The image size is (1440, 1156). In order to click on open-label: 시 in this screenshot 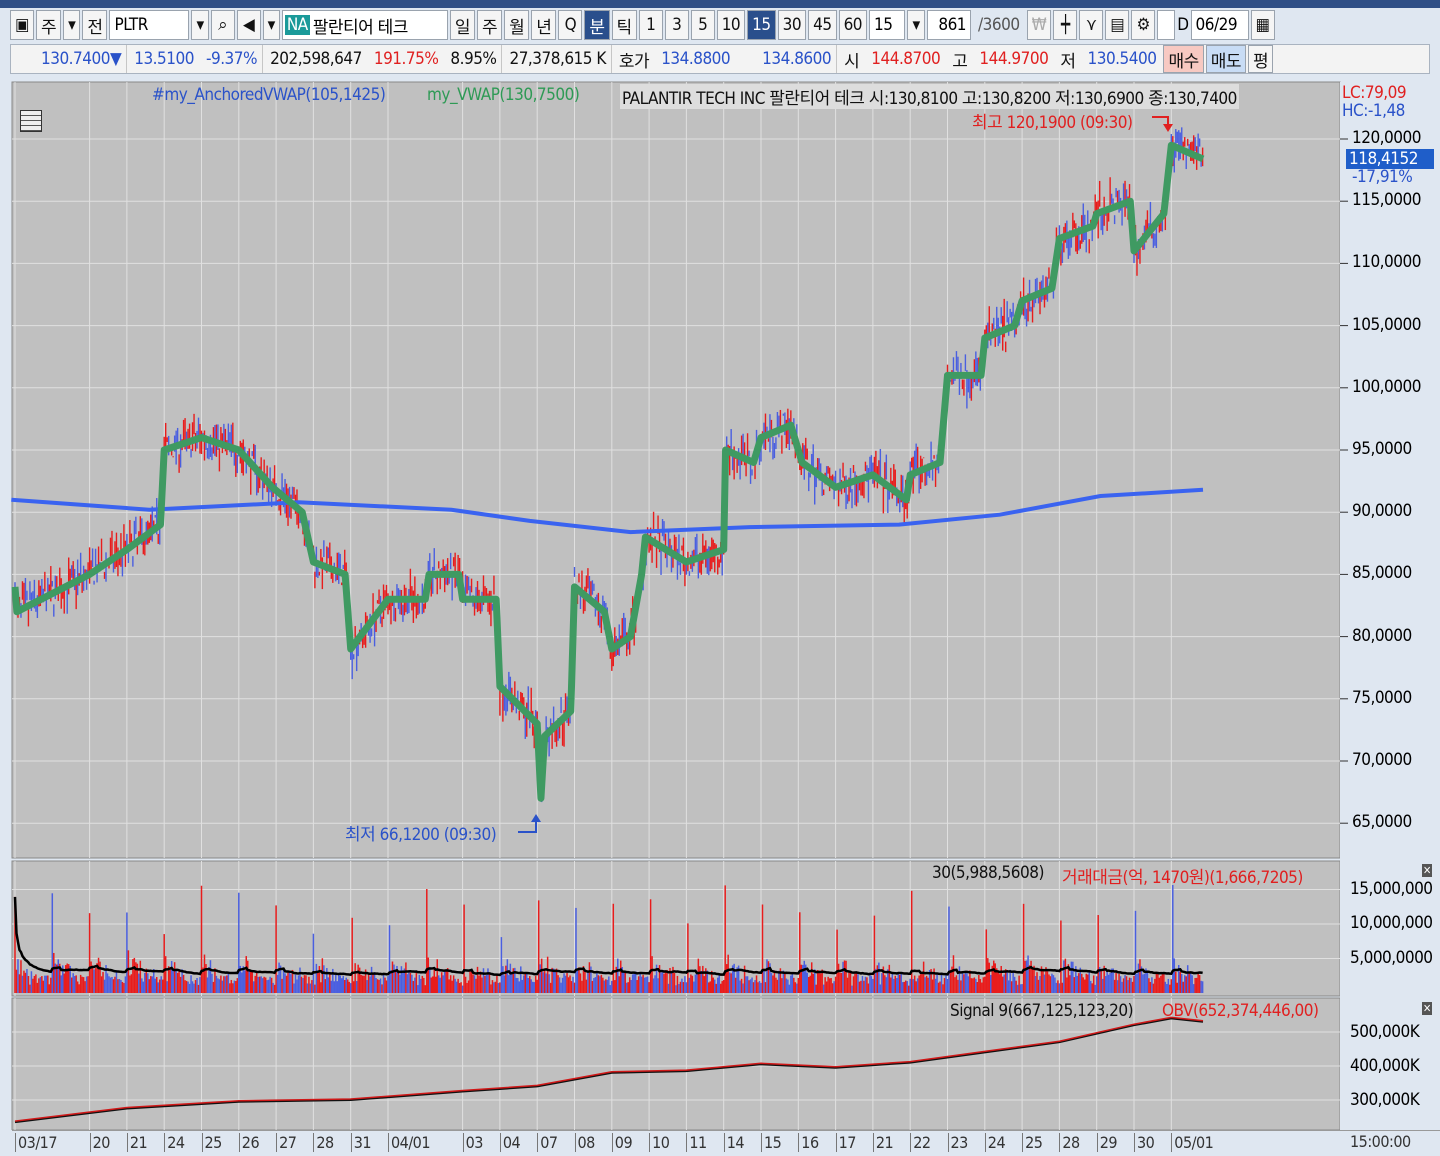, I will do `click(852, 61)`.